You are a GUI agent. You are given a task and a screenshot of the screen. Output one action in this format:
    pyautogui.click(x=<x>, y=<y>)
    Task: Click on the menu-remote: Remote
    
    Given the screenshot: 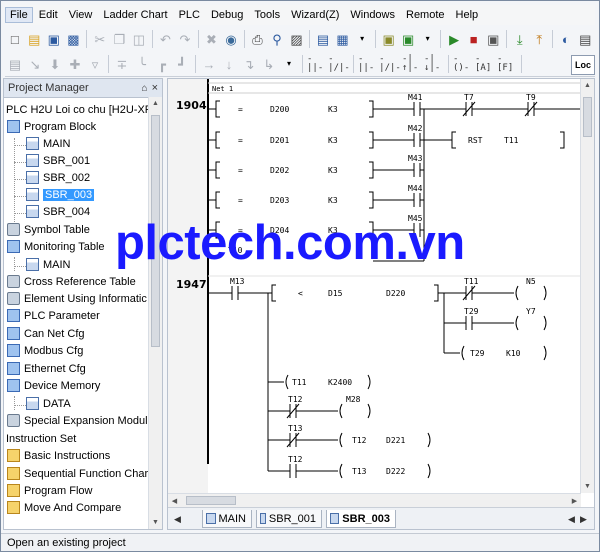 What is the action you would take?
    pyautogui.click(x=425, y=15)
    